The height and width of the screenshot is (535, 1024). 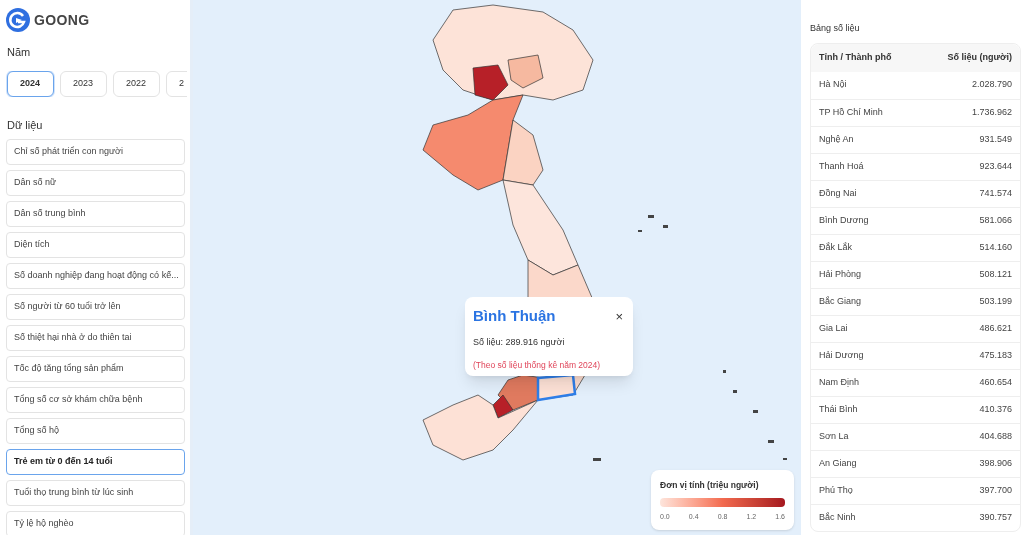 I want to click on table-cell-text: TP Hồ Chí Minh, so click(x=851, y=112).